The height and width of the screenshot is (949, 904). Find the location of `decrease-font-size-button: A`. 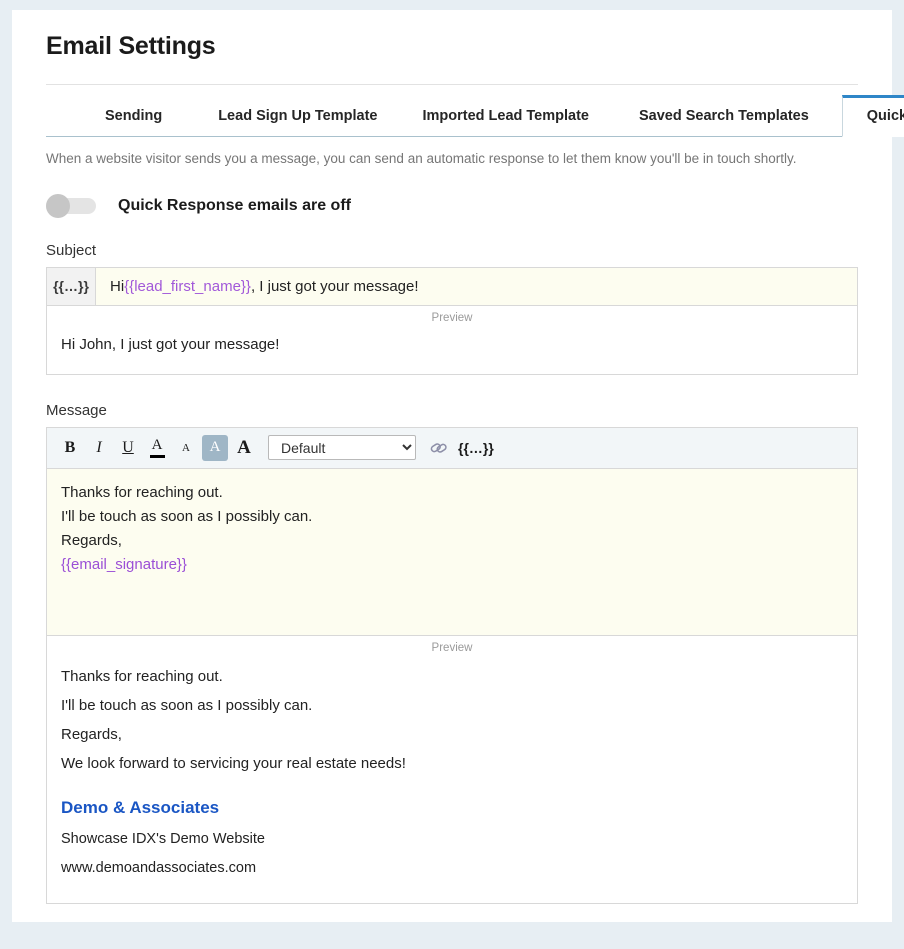

decrease-font-size-button: A is located at coordinates (186, 448).